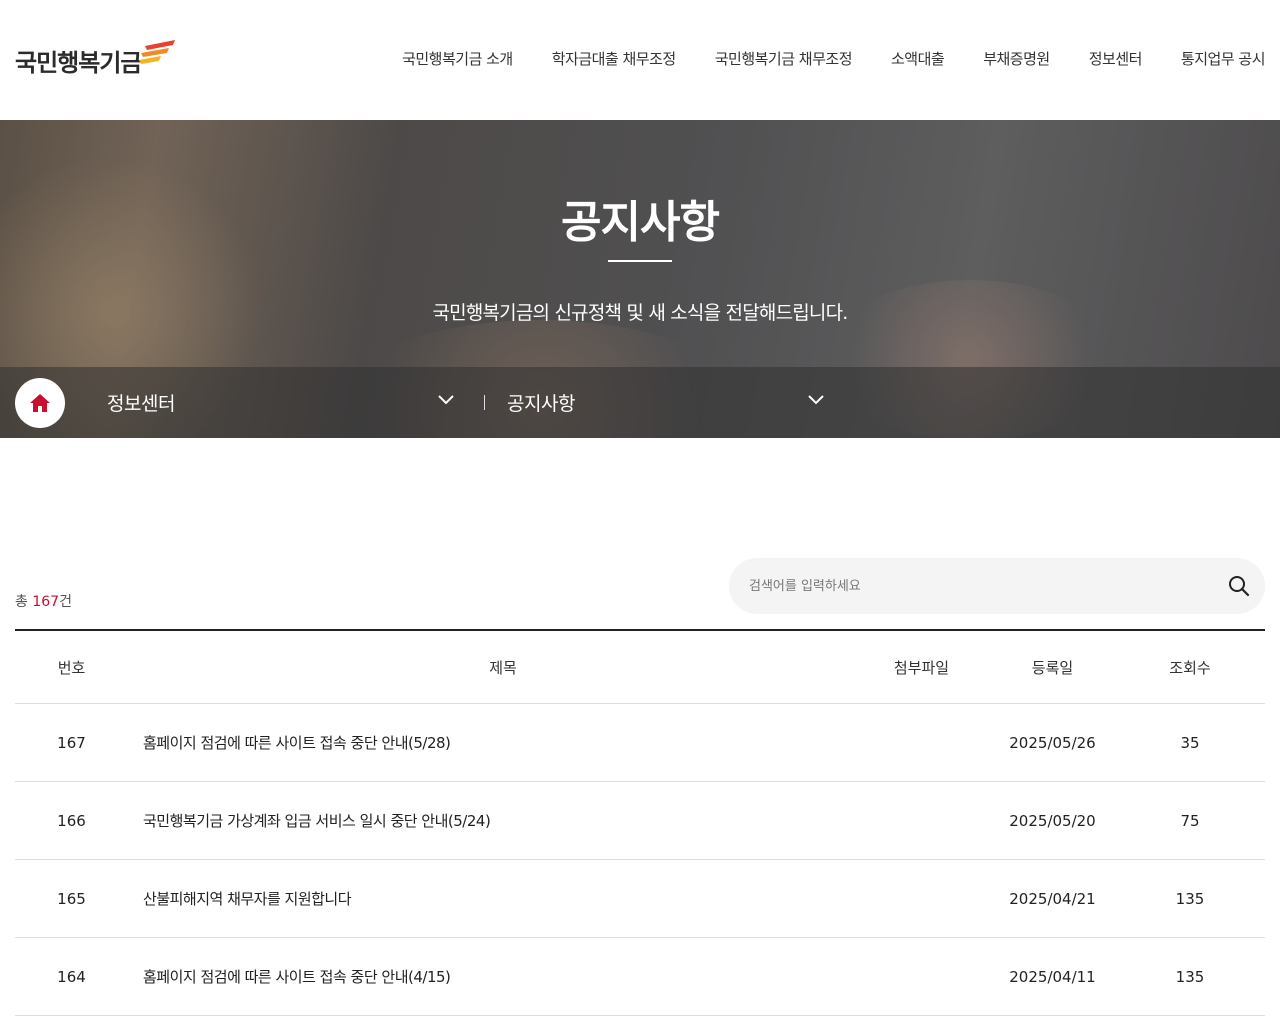 This screenshot has width=1280, height=1024. Describe the element at coordinates (71, 976) in the screenshot. I see `row-number: 164` at that location.